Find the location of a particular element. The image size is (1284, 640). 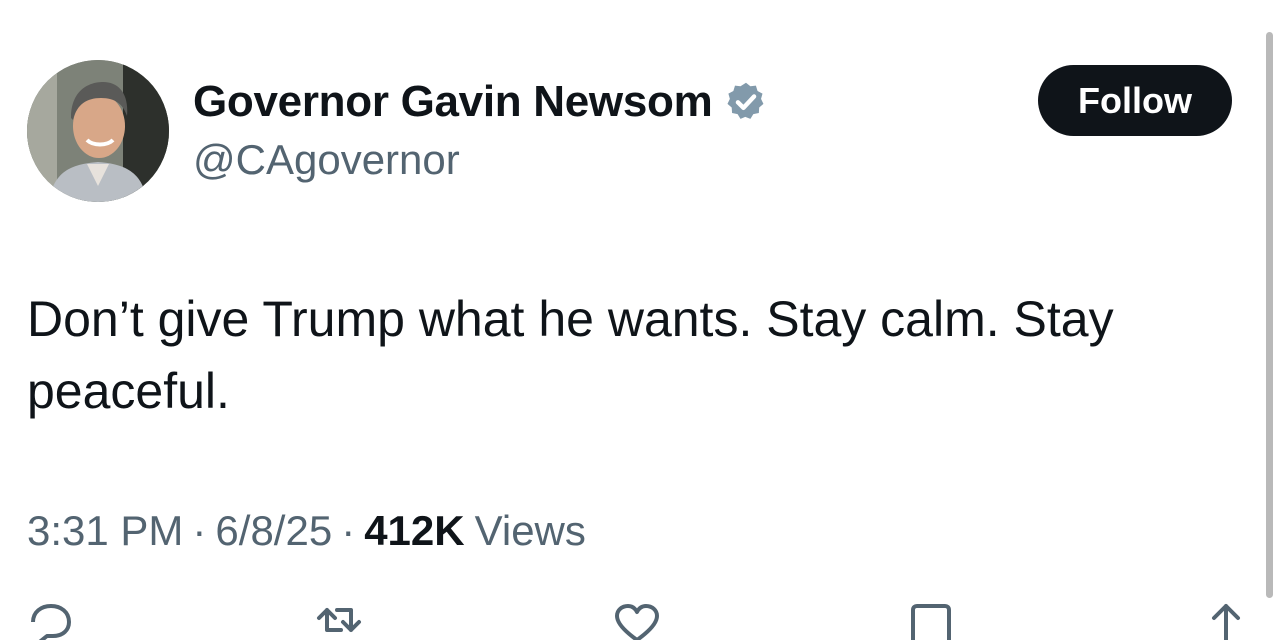

tweet-date: 6/8/25 is located at coordinates (273, 531).